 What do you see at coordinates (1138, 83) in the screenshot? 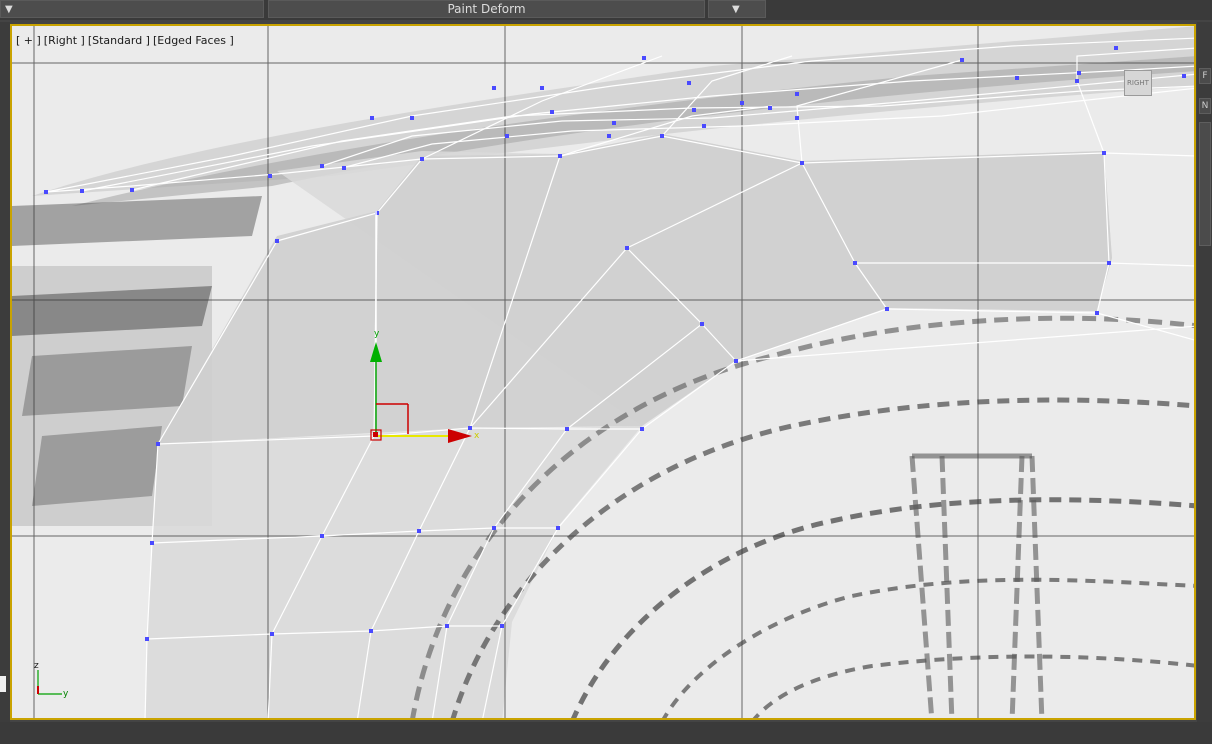
I see `viewcube: RIGHT` at bounding box center [1138, 83].